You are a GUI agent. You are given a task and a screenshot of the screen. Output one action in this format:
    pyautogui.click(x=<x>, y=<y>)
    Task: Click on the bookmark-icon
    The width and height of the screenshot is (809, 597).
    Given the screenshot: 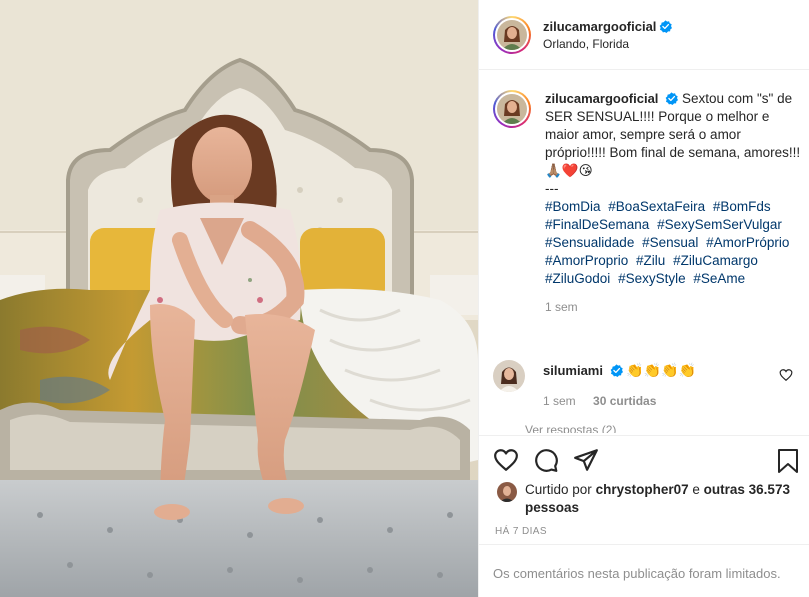 What is the action you would take?
    pyautogui.click(x=788, y=461)
    